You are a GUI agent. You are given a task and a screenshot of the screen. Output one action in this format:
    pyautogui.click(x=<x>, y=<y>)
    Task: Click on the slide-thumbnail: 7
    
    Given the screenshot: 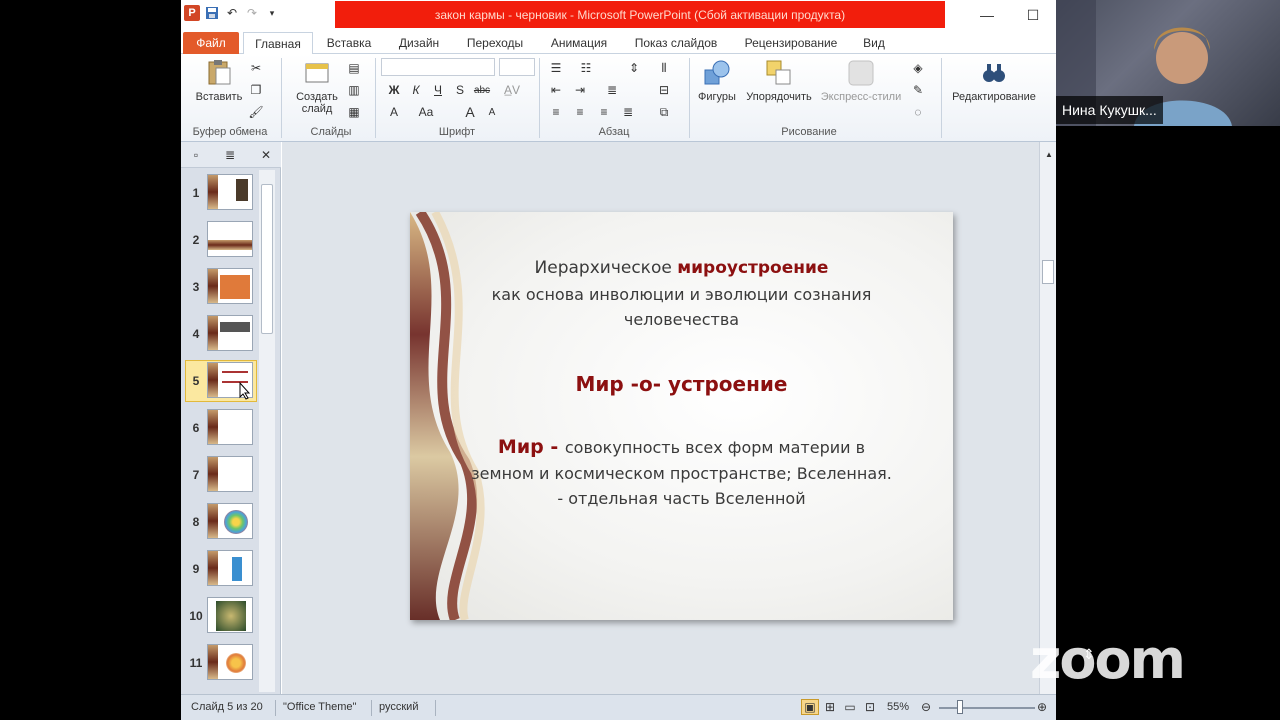 What is the action you would take?
    pyautogui.click(x=222, y=477)
    